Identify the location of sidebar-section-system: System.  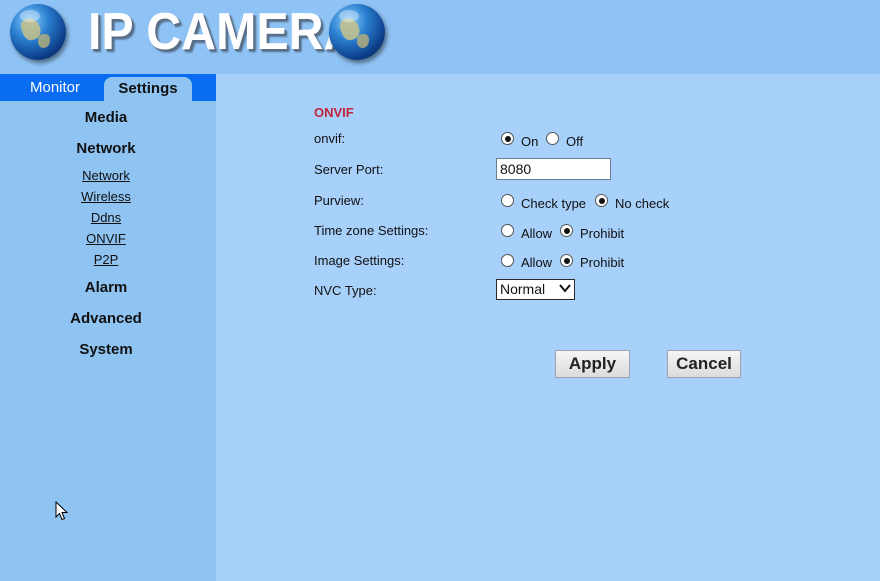
(106, 349).